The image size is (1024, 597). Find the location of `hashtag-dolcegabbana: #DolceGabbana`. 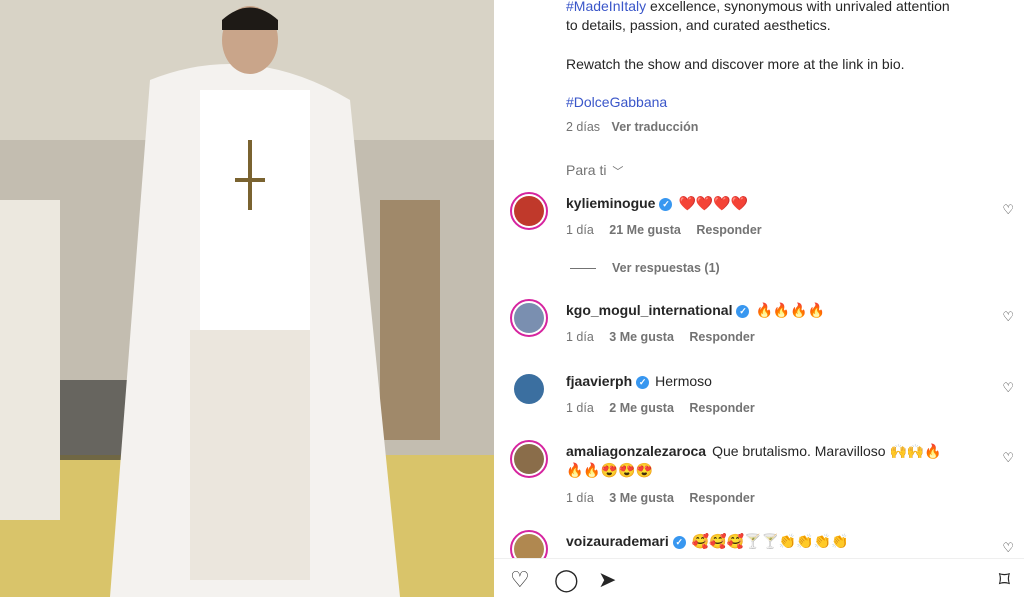

hashtag-dolcegabbana: #DolceGabbana is located at coordinates (616, 102).